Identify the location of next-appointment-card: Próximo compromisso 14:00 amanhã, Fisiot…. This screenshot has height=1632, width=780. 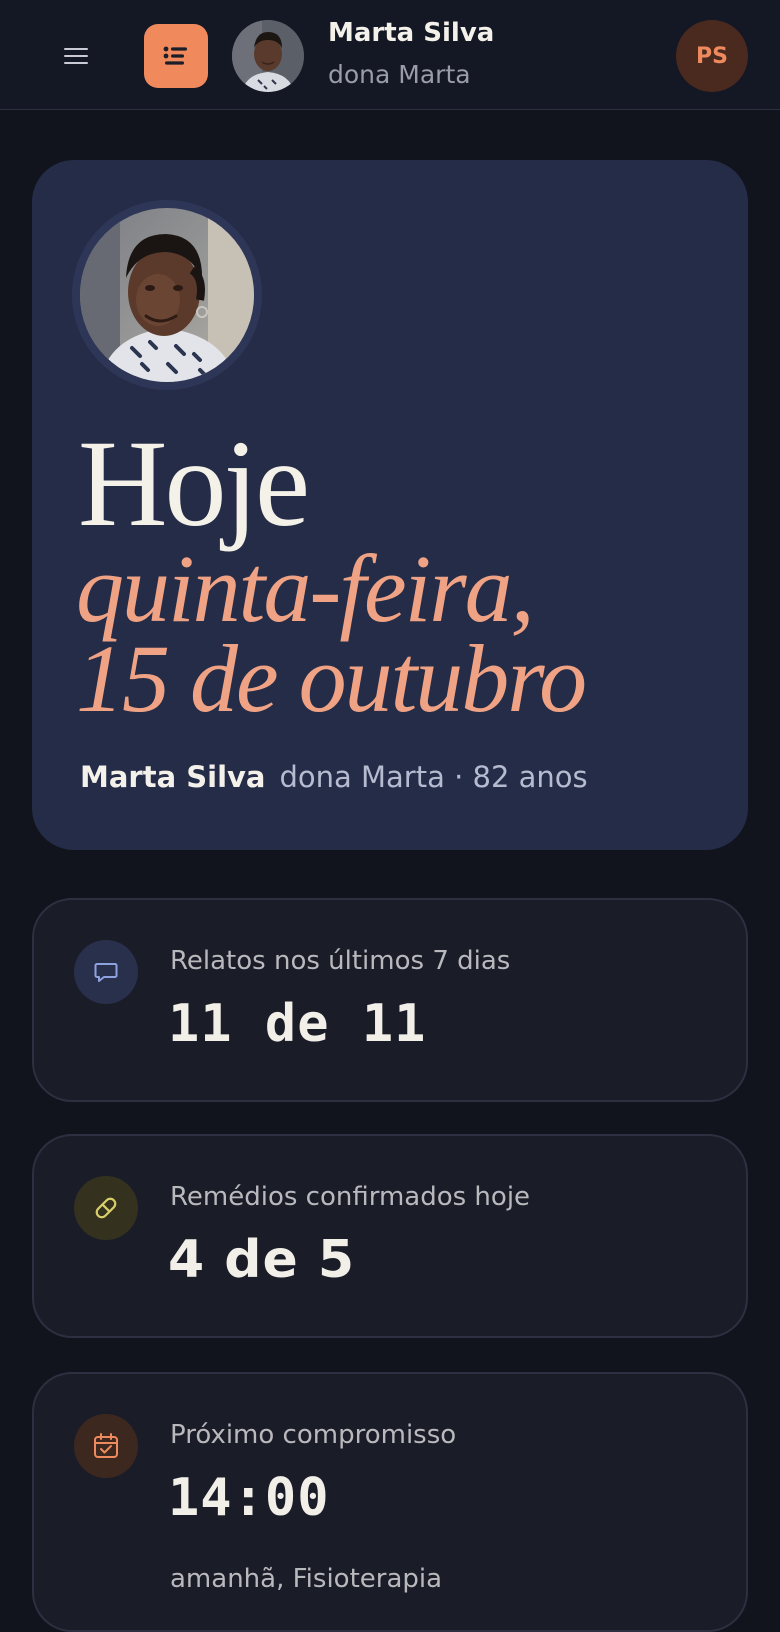
(390, 1502).